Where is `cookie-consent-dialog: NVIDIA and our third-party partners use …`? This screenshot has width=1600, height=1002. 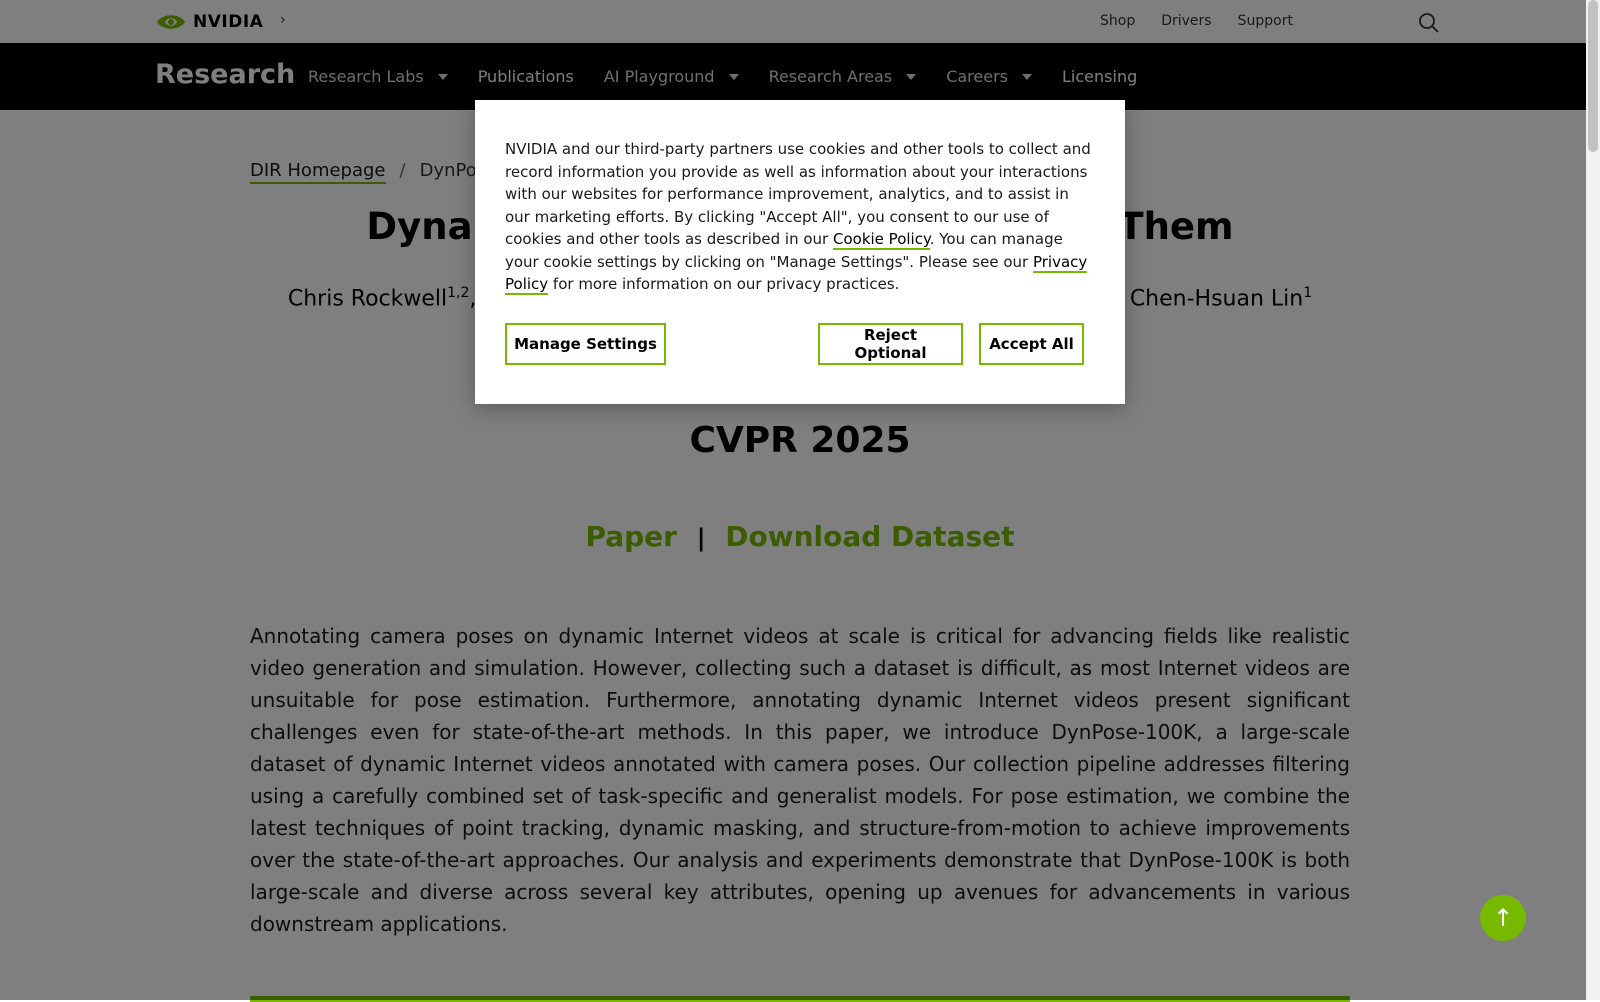
cookie-consent-dialog: NVIDIA and our third-party partners use … is located at coordinates (800, 252).